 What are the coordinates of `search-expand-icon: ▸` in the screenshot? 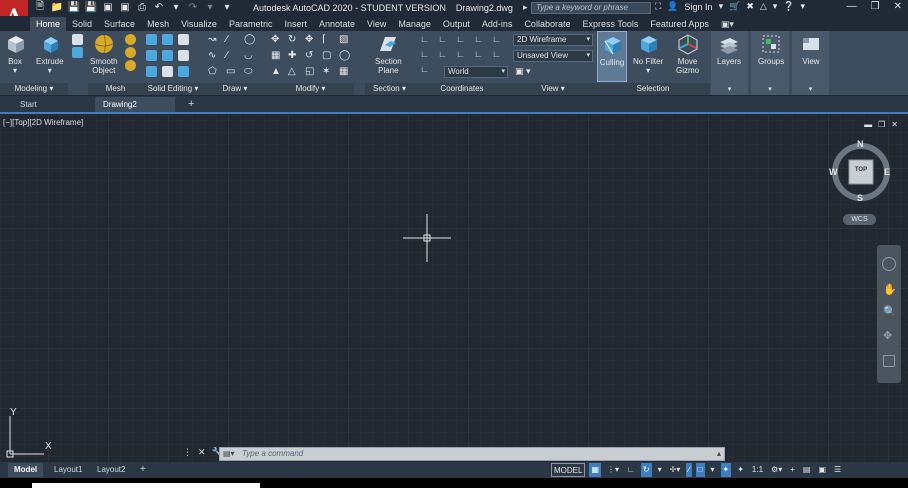 It's located at (525, 7).